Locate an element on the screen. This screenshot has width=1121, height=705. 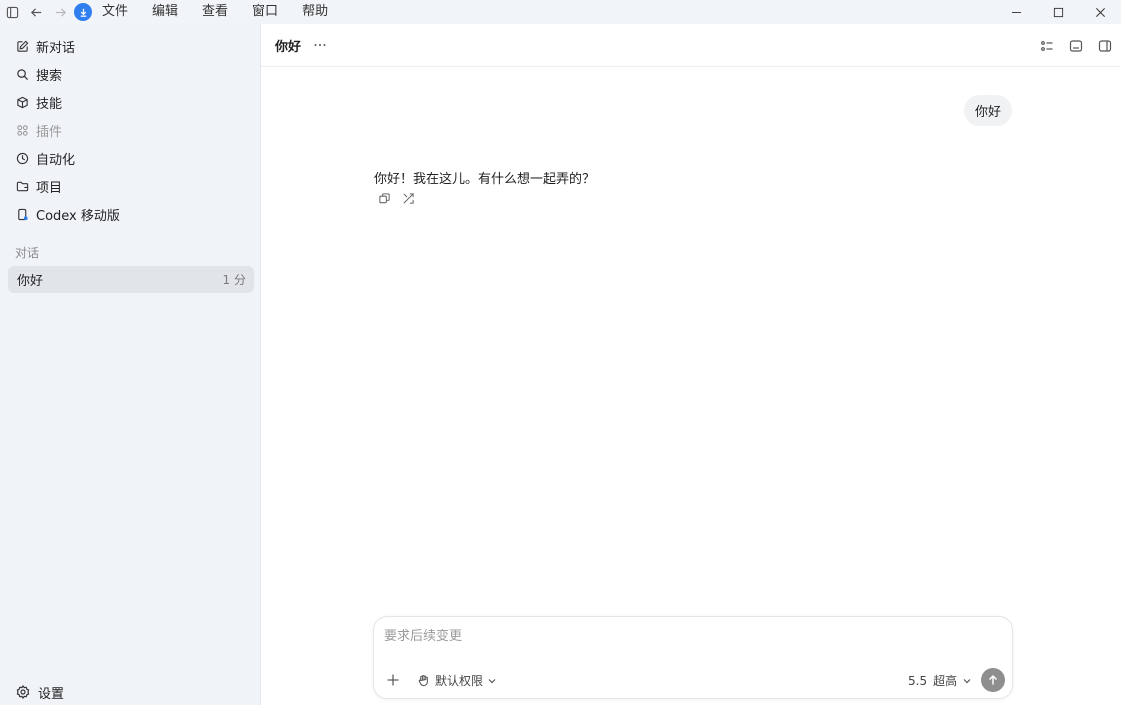
model-selector: 5.5 超高 is located at coordinates (940, 680).